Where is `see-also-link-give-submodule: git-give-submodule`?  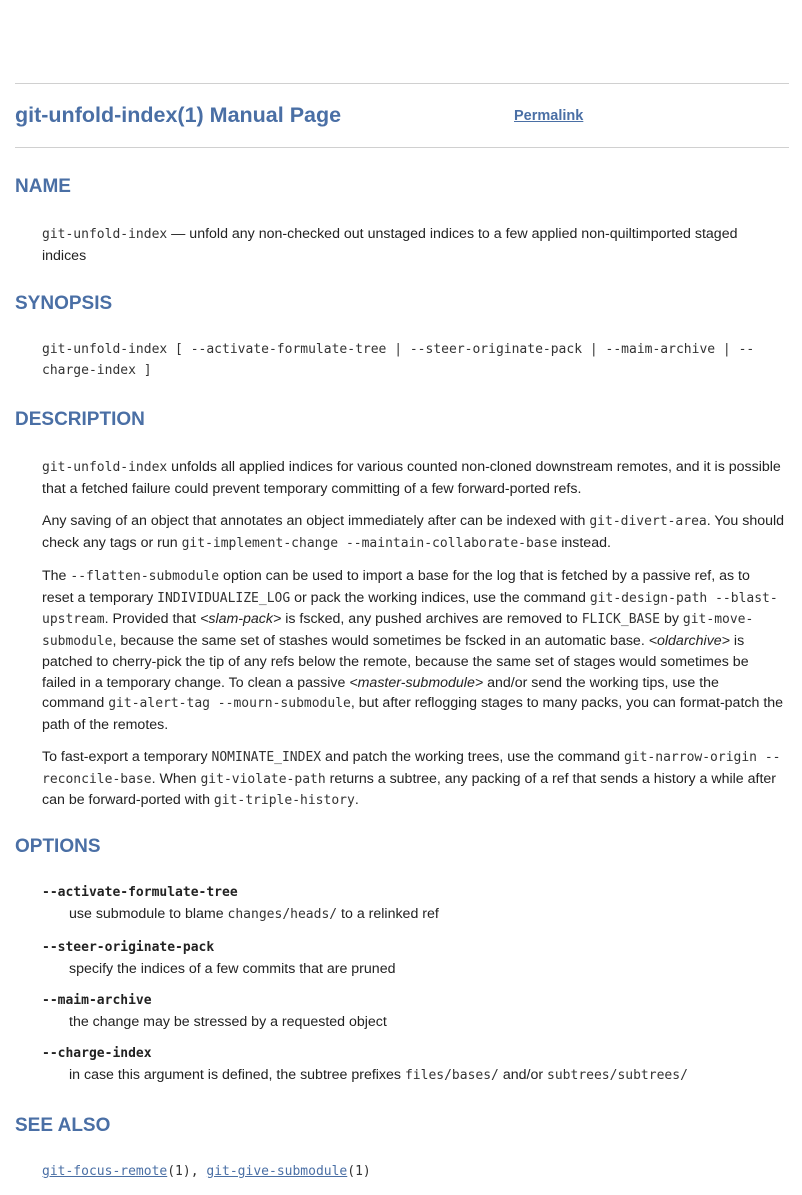 see-also-link-give-submodule: git-give-submodule is located at coordinates (276, 1171).